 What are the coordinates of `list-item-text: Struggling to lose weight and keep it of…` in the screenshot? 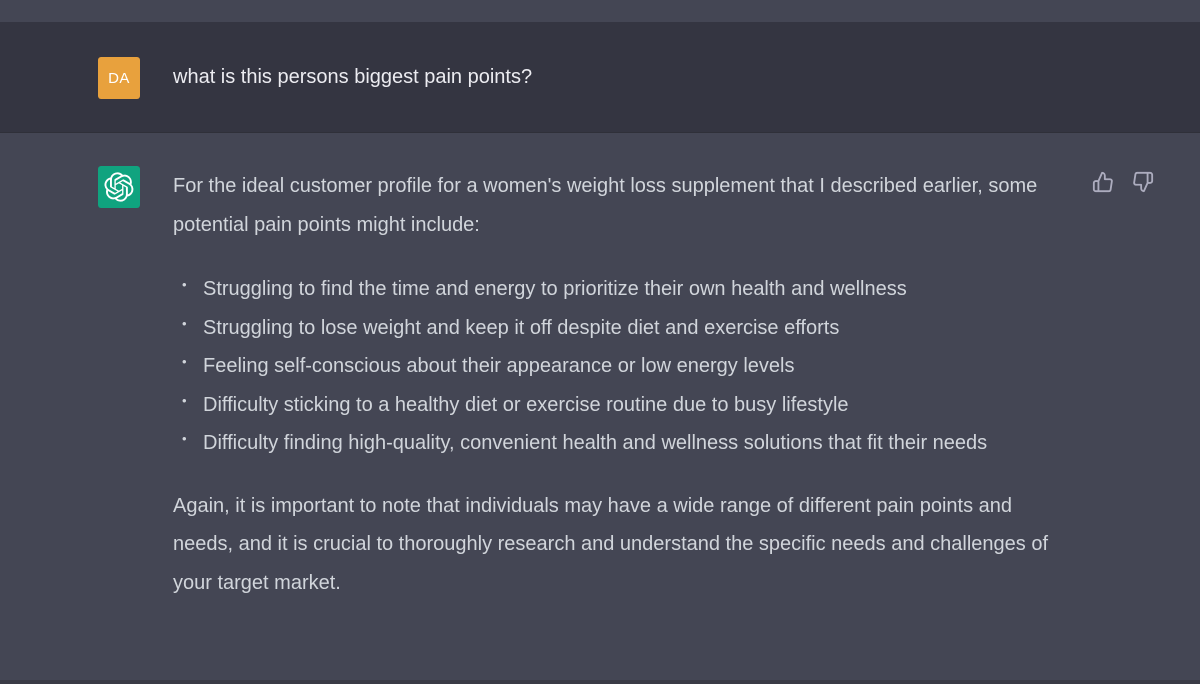 It's located at (521, 327).